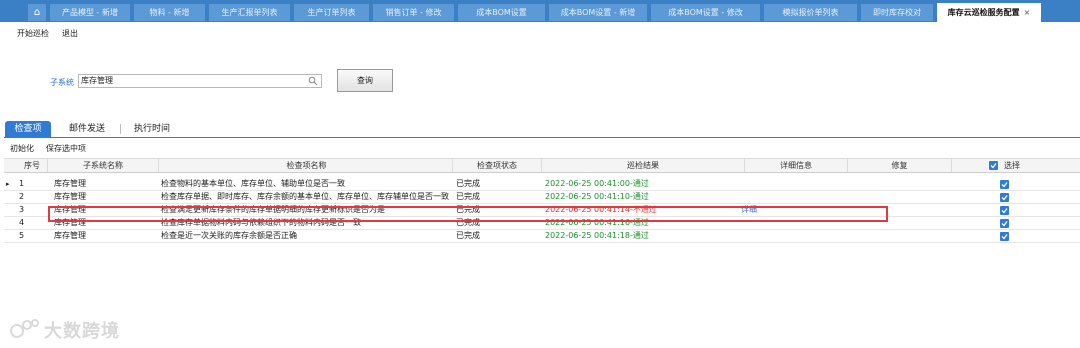  What do you see at coordinates (951, 165) in the screenshot?
I see `divider` at bounding box center [951, 165].